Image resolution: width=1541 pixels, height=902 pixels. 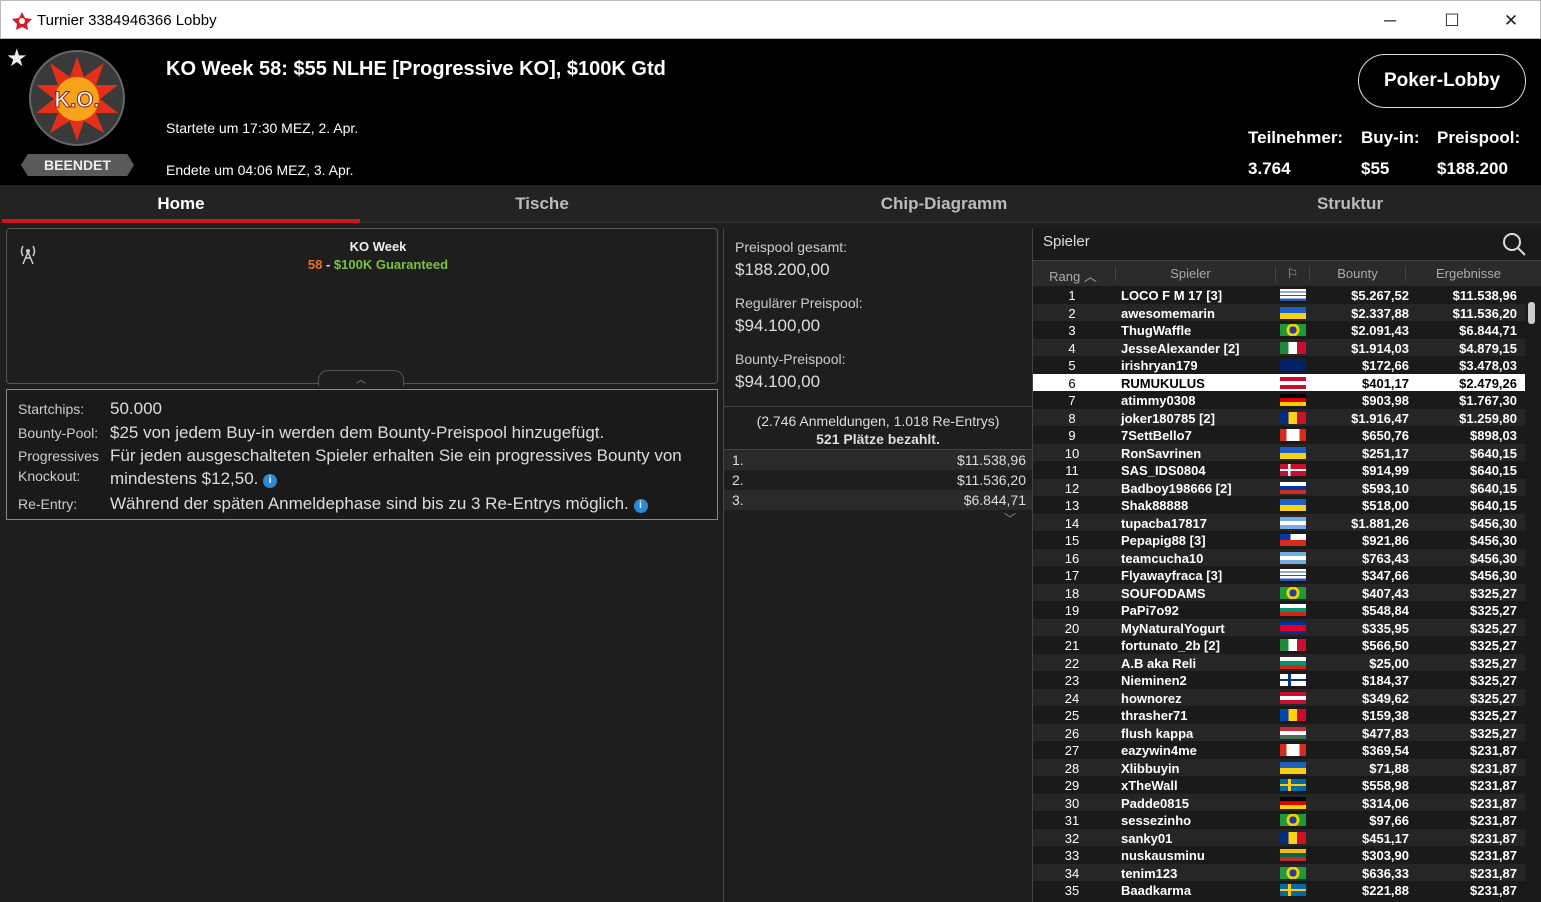 What do you see at coordinates (1279, 680) in the screenshot?
I see `player-row: 23 Nieminen2 $184,37 $325,27` at bounding box center [1279, 680].